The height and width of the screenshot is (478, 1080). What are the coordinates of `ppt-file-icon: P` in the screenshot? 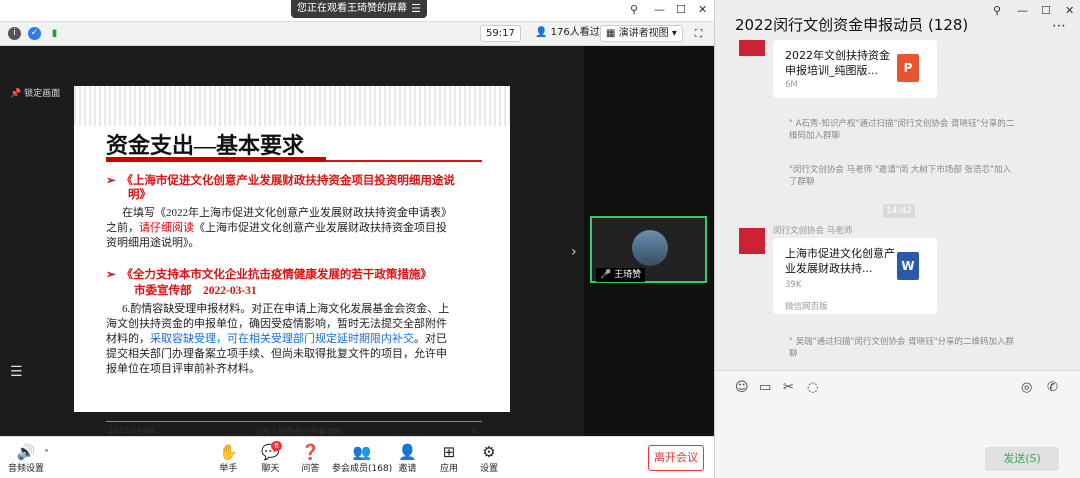 It's located at (908, 68).